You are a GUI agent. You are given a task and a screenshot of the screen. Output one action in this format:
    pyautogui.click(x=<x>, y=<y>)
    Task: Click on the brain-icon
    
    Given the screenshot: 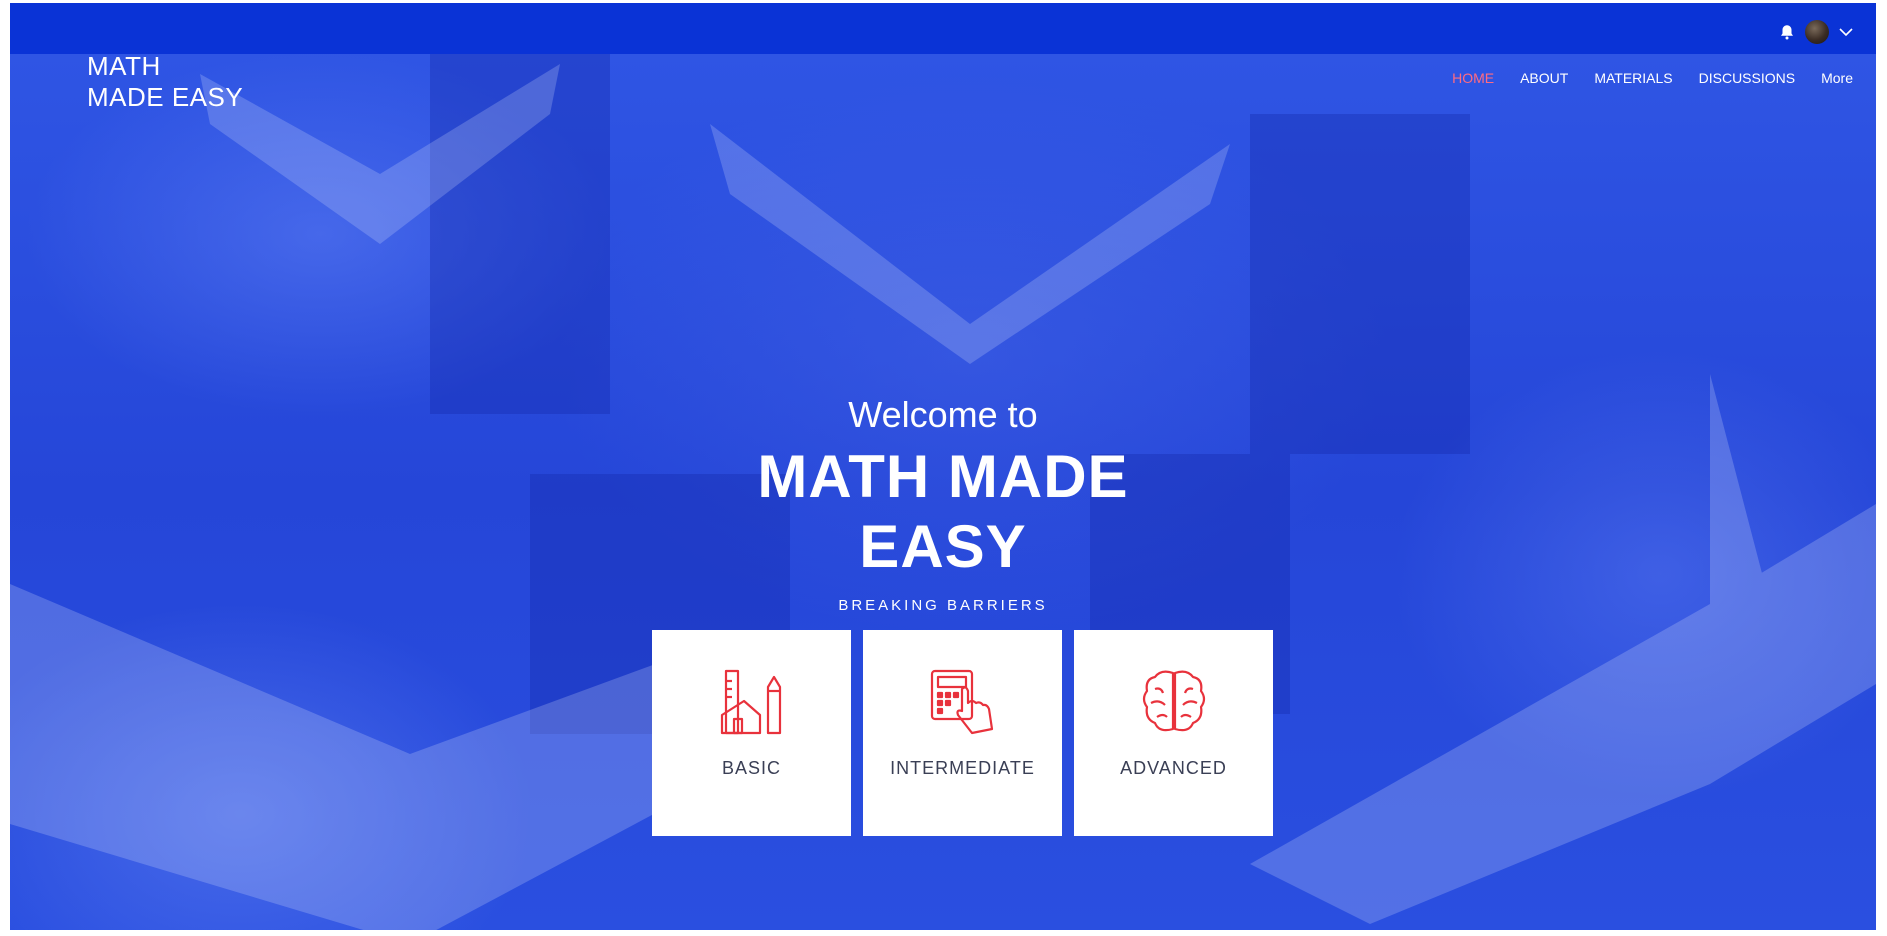 What is the action you would take?
    pyautogui.click(x=1173, y=701)
    